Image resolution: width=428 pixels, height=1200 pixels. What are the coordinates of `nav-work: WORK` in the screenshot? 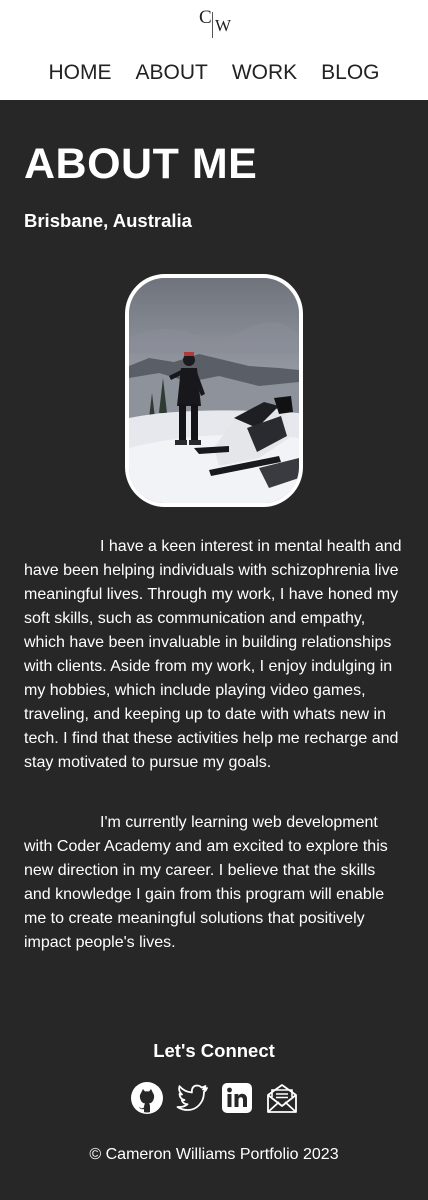 It's located at (264, 73).